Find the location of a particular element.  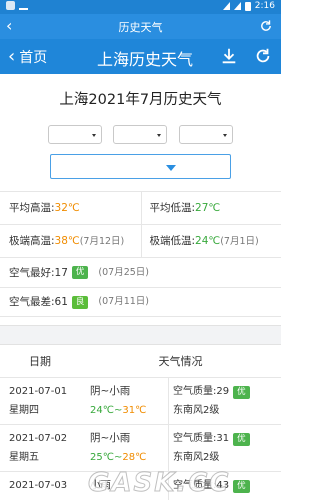

min-low: 极端低温:24℃(7月1日) is located at coordinates (211, 241).